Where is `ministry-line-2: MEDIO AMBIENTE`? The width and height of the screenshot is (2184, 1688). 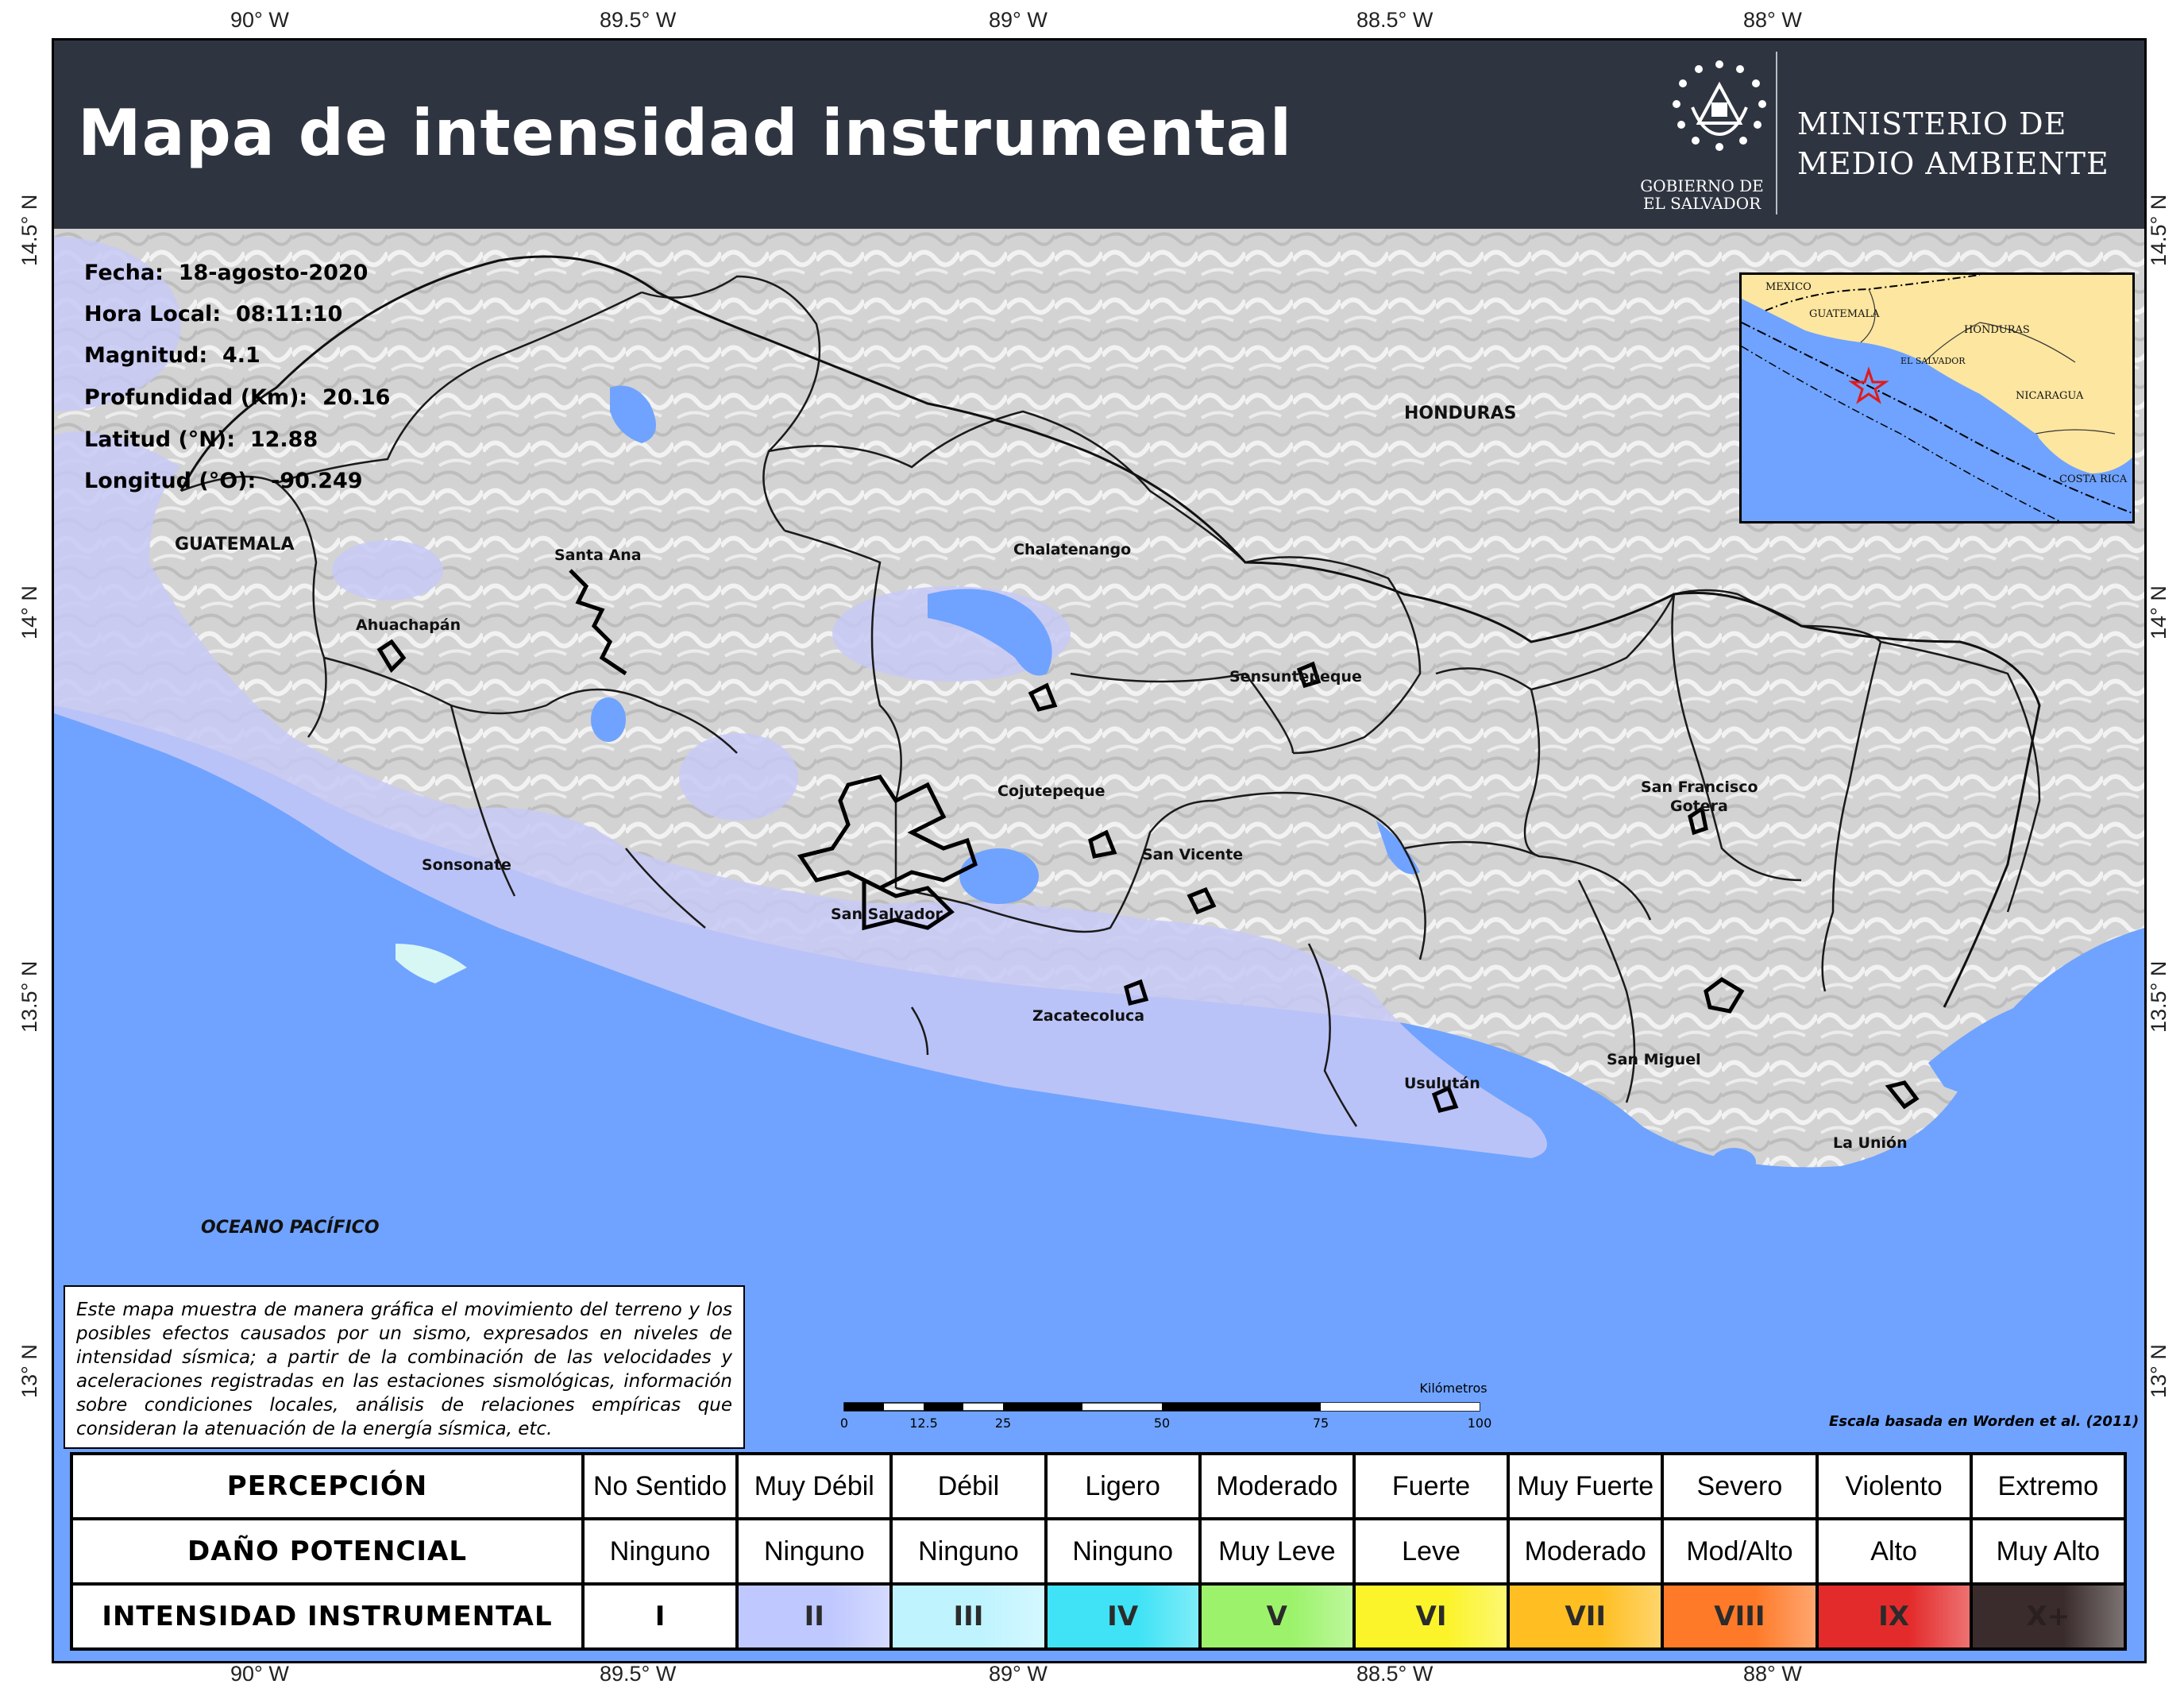
ministry-line-2: MEDIO AMBIENTE is located at coordinates (1953, 164).